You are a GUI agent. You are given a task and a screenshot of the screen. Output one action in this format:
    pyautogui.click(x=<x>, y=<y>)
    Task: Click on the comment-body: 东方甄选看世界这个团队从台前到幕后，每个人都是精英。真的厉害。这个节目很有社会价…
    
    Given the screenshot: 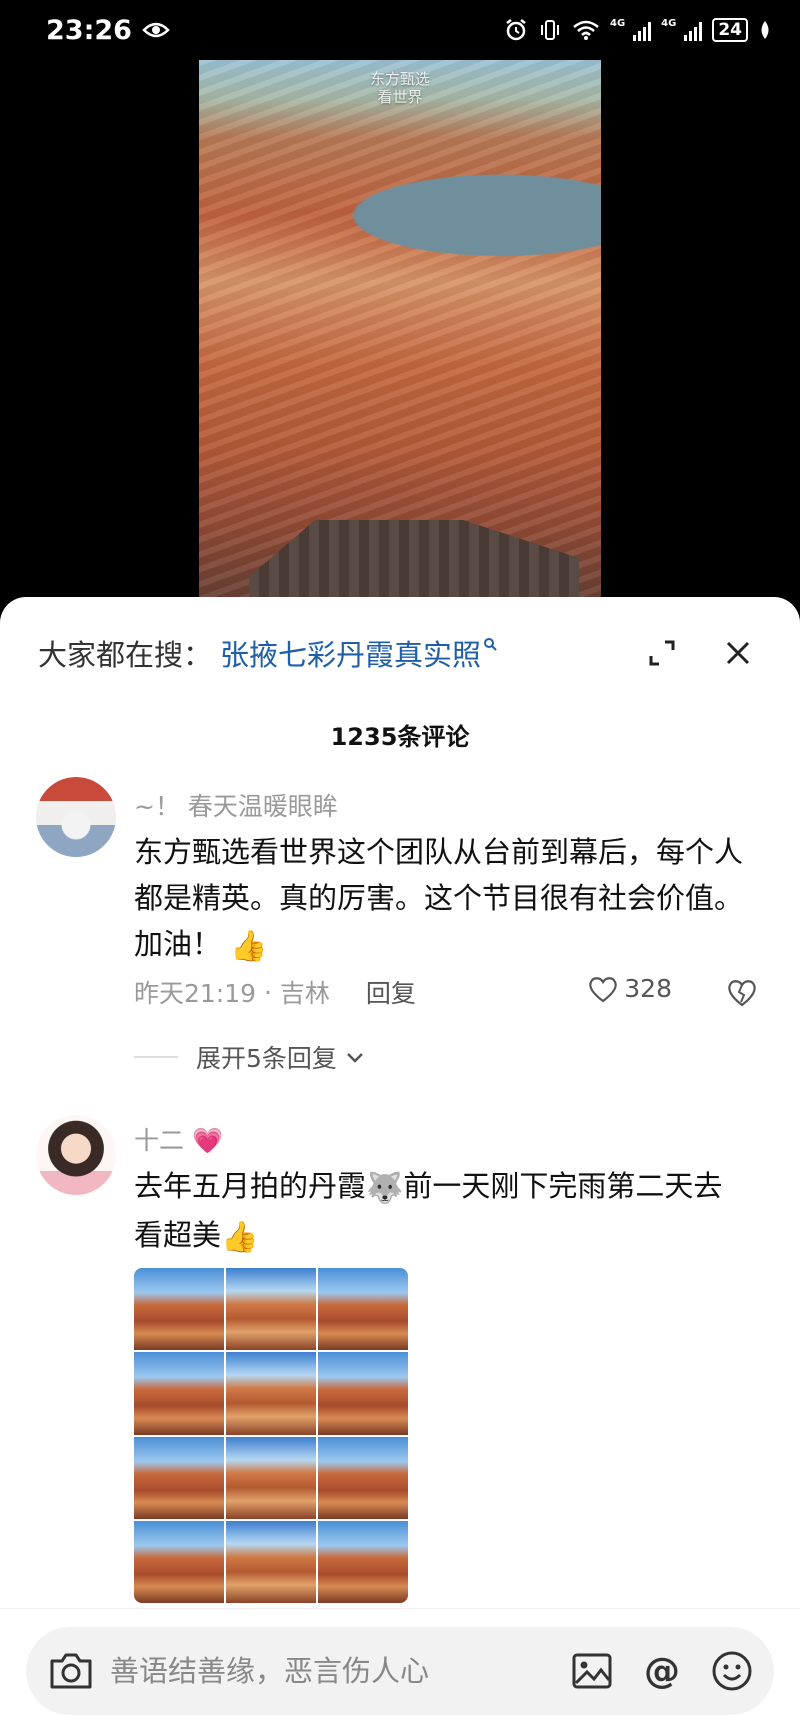 What is the action you would take?
    pyautogui.click(x=439, y=898)
    